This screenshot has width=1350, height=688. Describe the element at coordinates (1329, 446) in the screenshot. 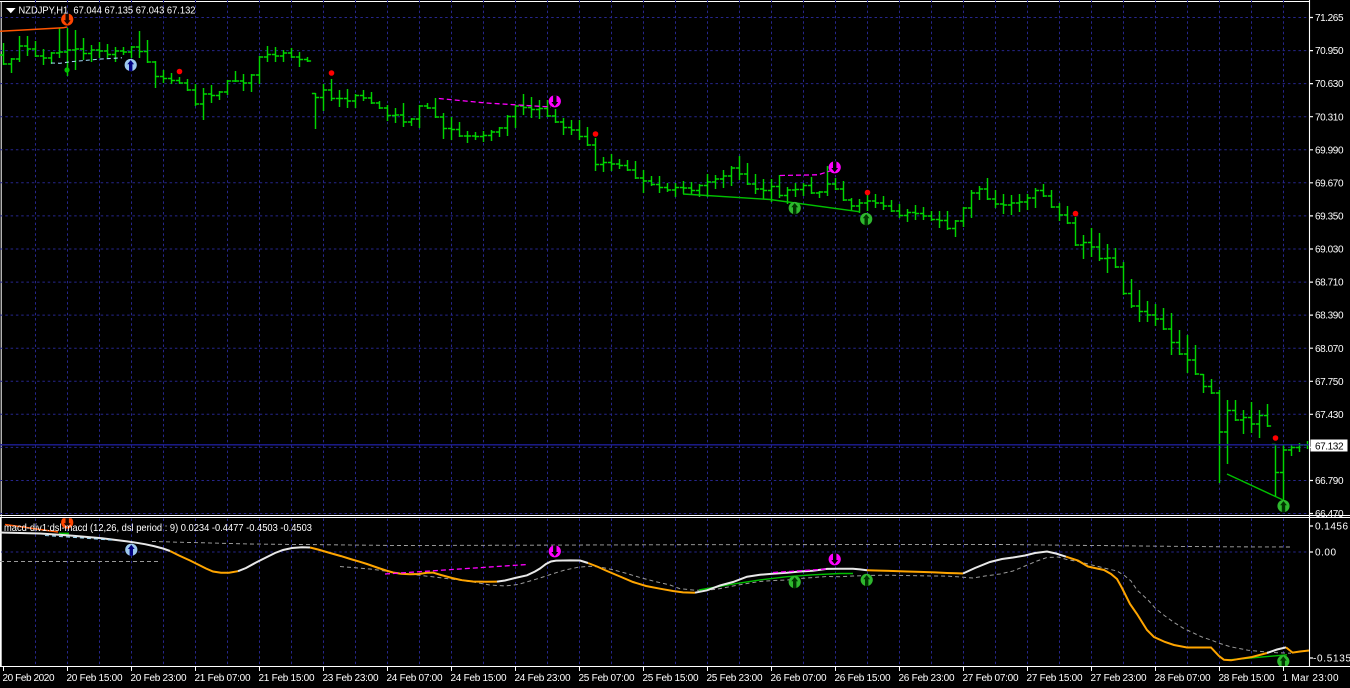

I see `svg-text: 67.132` at that location.